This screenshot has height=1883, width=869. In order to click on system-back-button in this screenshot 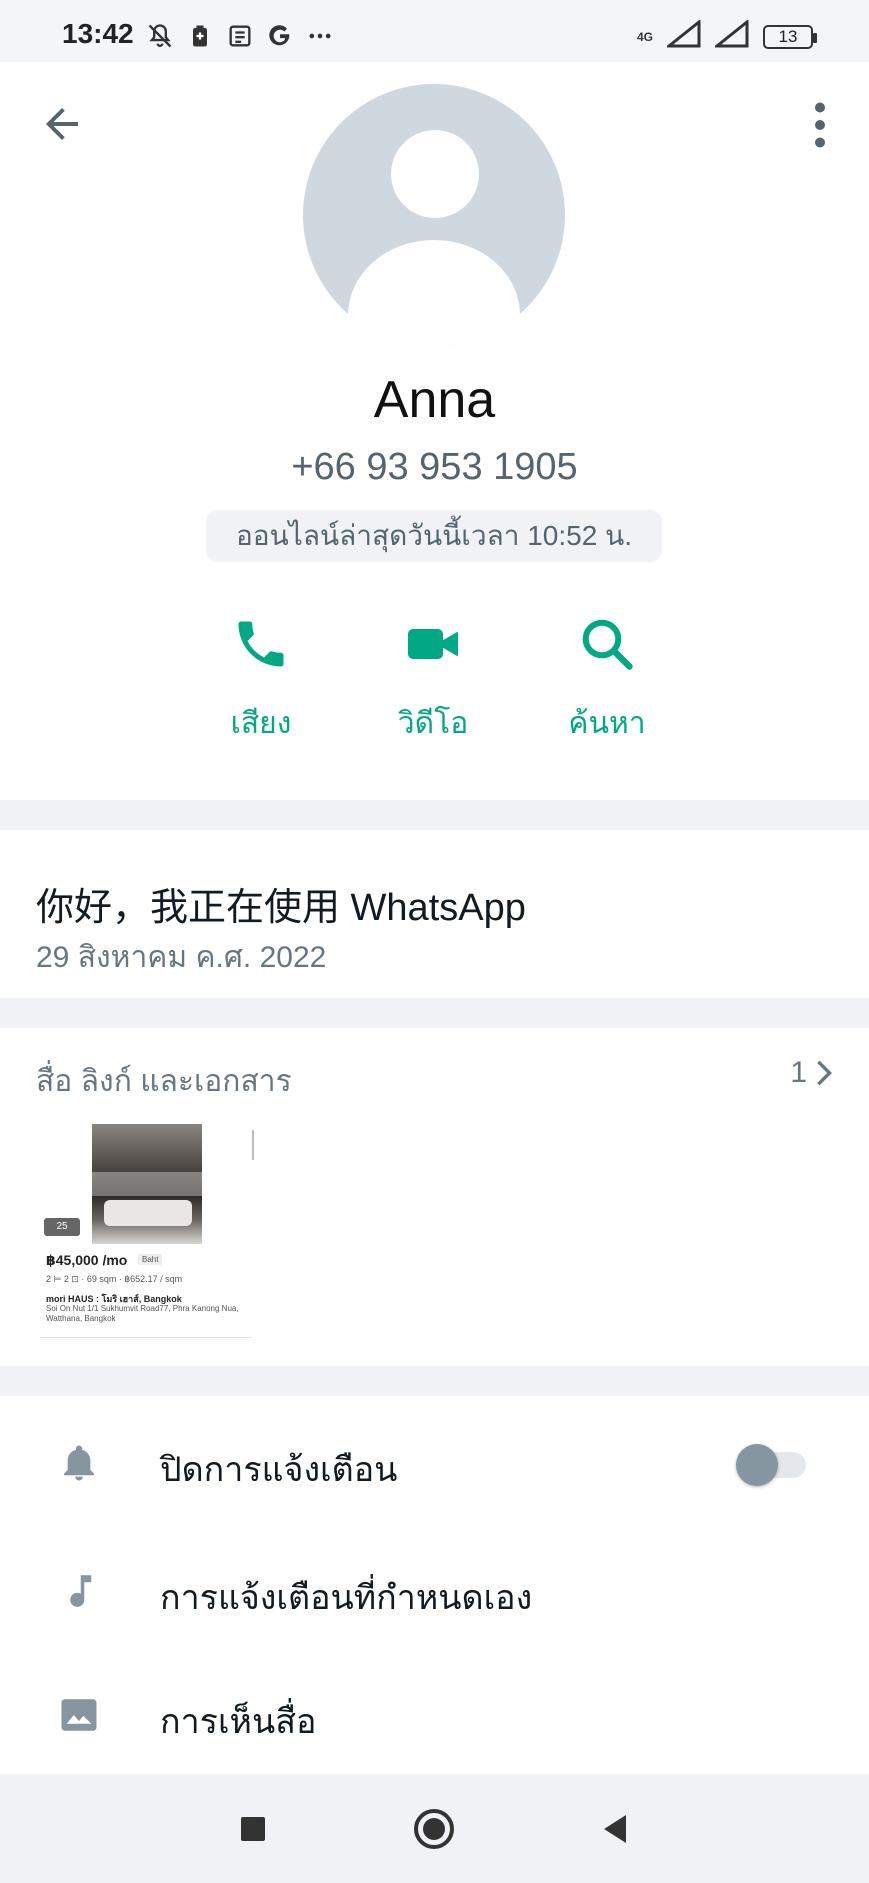, I will do `click(616, 1829)`.